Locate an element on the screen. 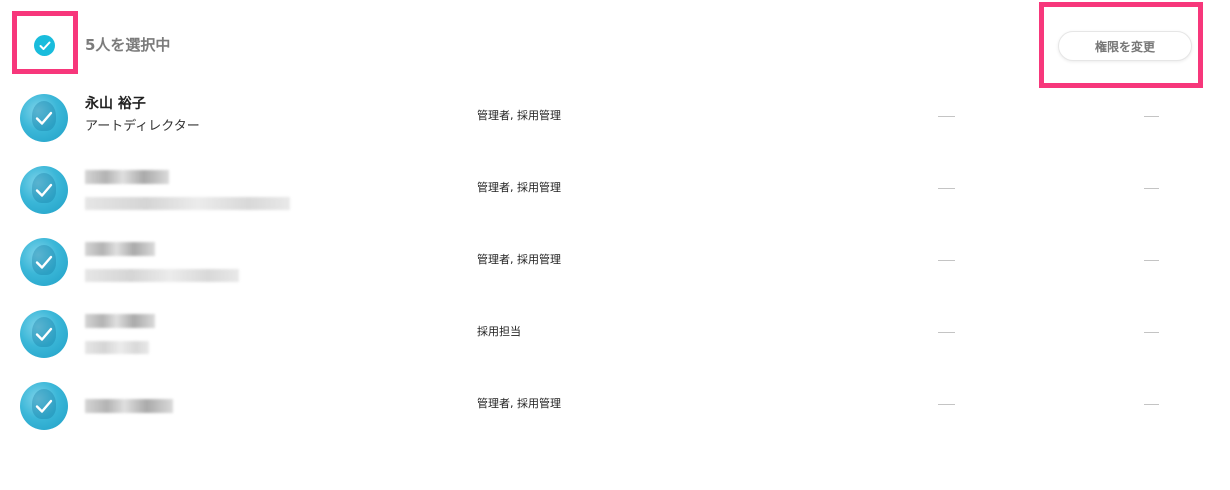  member-row: 永山 裕子 アートディレクター 管理者, 採用管理 — — is located at coordinates (615, 130).